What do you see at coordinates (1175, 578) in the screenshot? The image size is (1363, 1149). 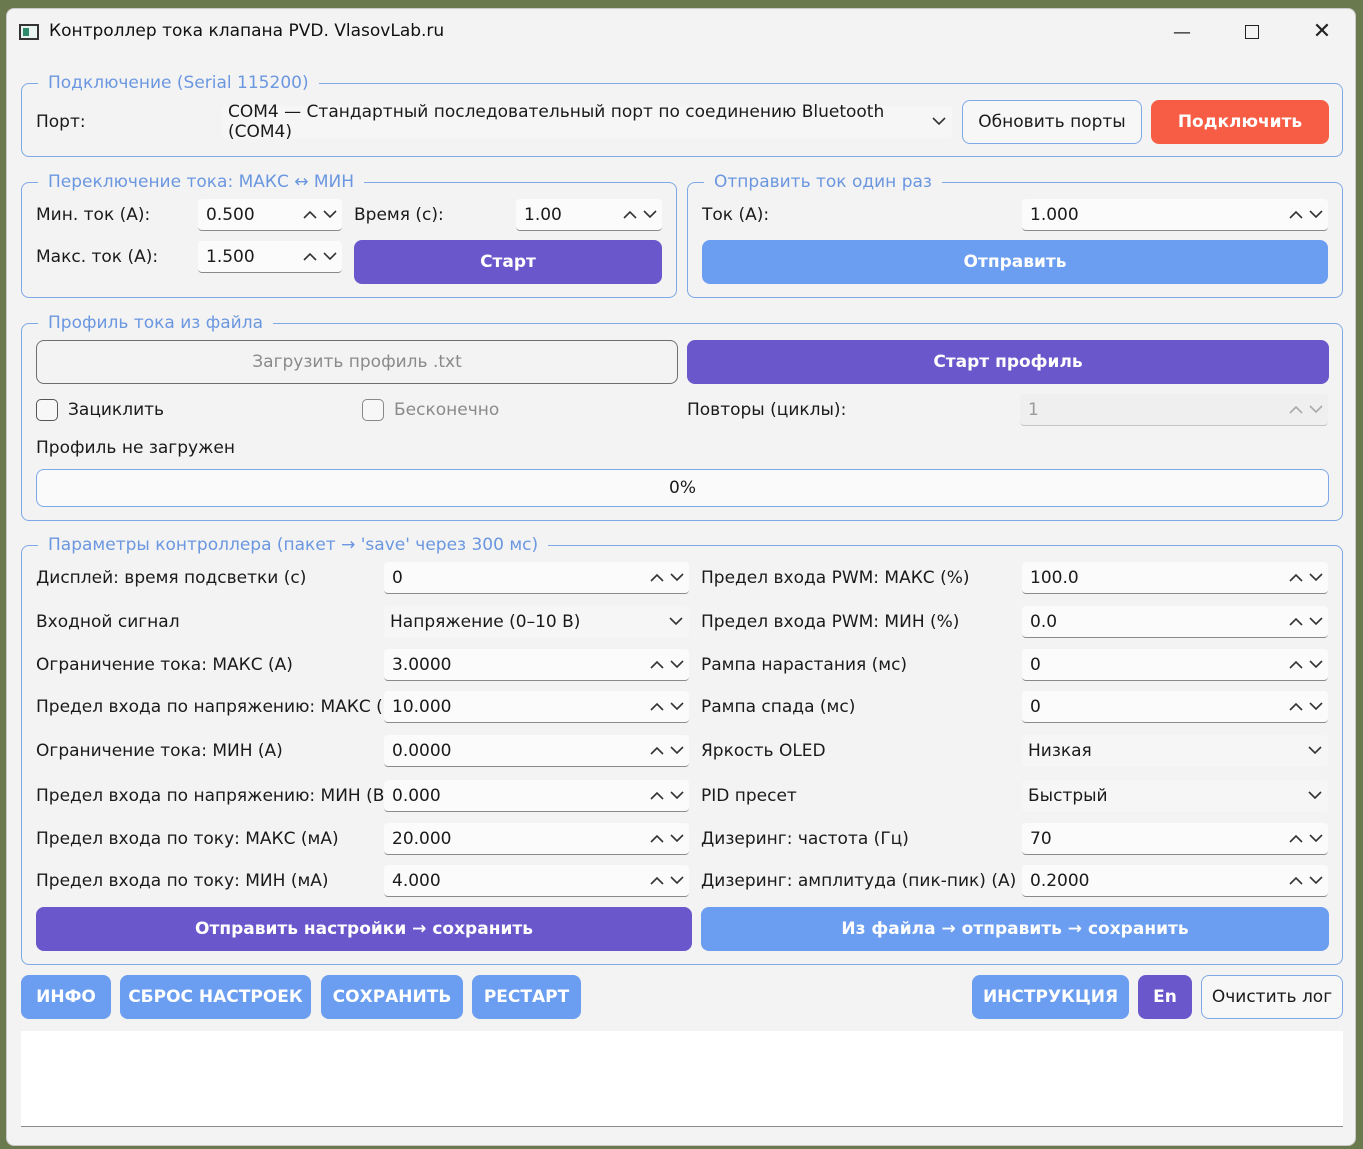 I see `param-spinbox: 100.0` at bounding box center [1175, 578].